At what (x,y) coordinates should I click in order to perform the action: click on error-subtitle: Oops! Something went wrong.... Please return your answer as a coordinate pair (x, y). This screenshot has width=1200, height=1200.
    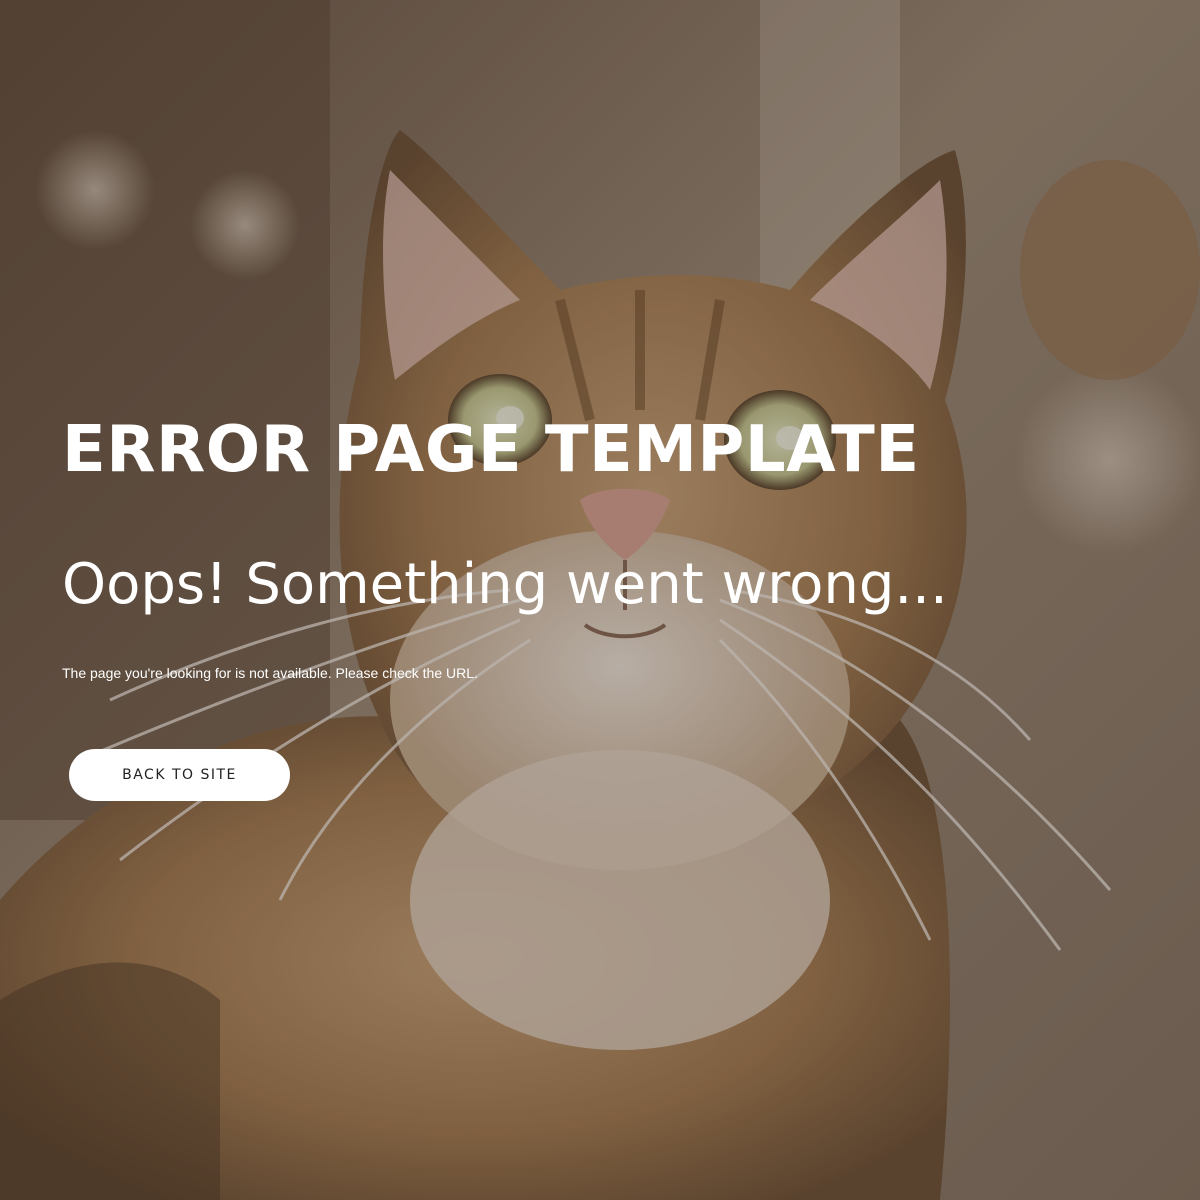
    Looking at the image, I should click on (505, 584).